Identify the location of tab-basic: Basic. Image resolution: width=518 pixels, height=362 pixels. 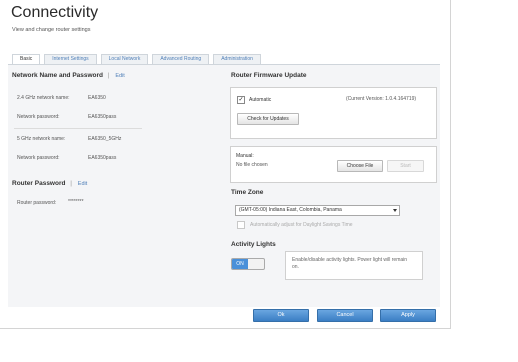
(26, 59).